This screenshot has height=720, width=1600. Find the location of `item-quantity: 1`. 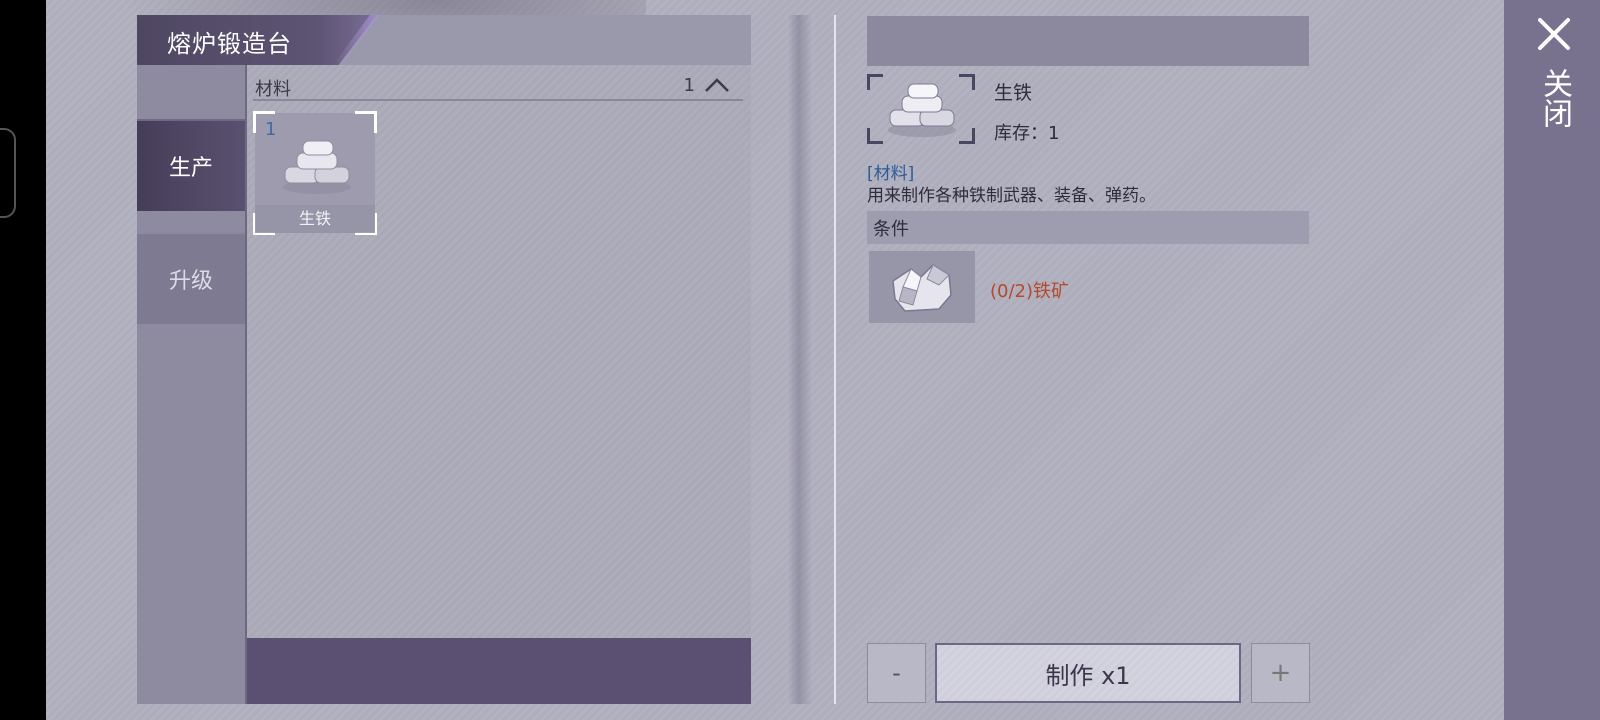

item-quantity: 1 is located at coordinates (271, 129).